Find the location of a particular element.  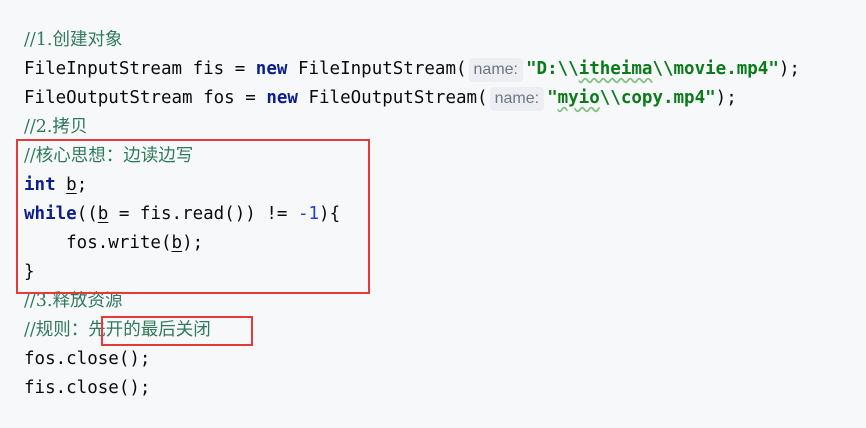

code-line-12: fos.close(); is located at coordinates (87, 359).